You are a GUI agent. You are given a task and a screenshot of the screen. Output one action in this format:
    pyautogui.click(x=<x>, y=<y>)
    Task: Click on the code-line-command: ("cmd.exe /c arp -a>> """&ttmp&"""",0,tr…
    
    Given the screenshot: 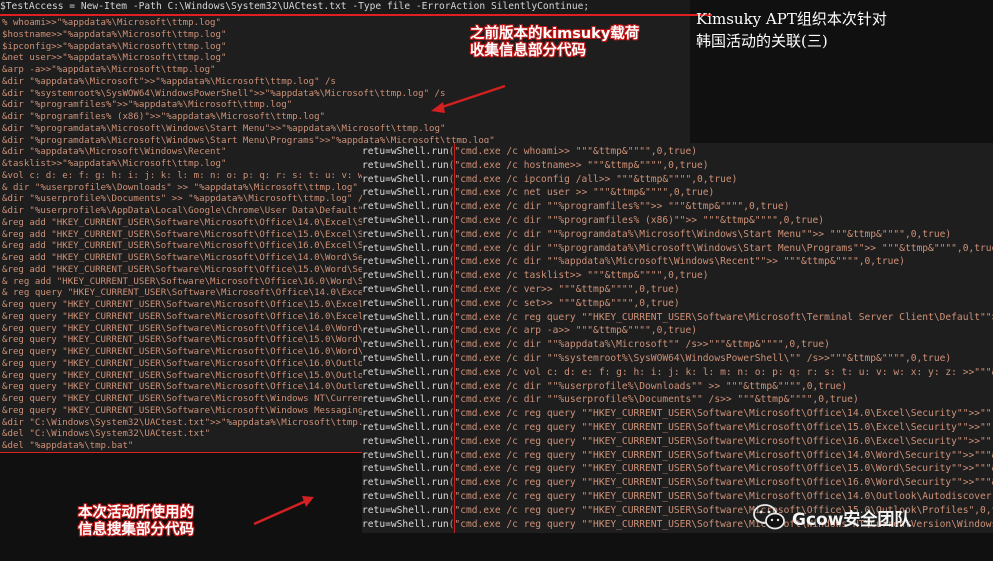 What is the action you would take?
    pyautogui.click(x=573, y=331)
    